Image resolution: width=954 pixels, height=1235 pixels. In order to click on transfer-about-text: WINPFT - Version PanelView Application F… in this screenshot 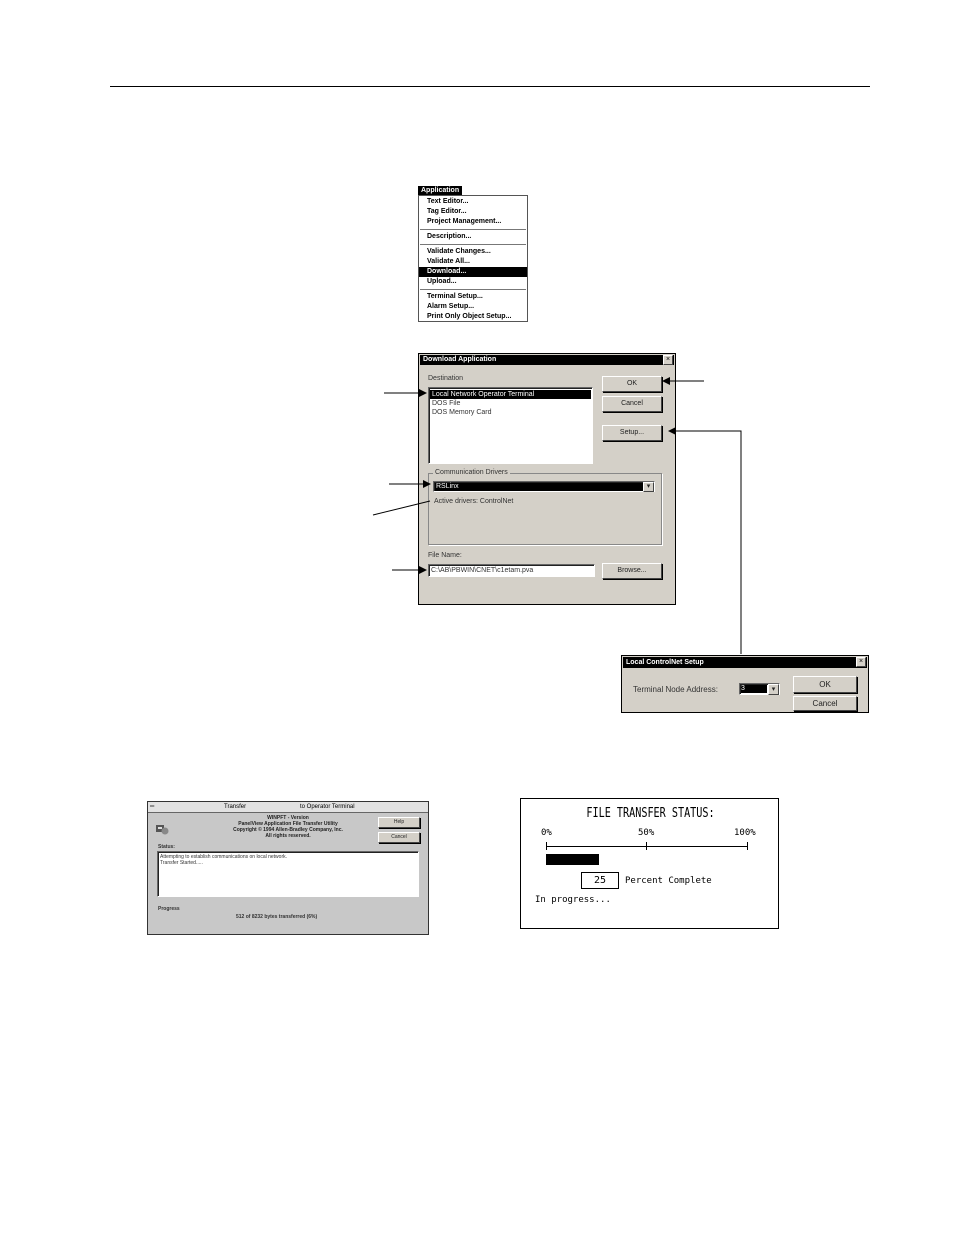, I will do `click(288, 827)`.